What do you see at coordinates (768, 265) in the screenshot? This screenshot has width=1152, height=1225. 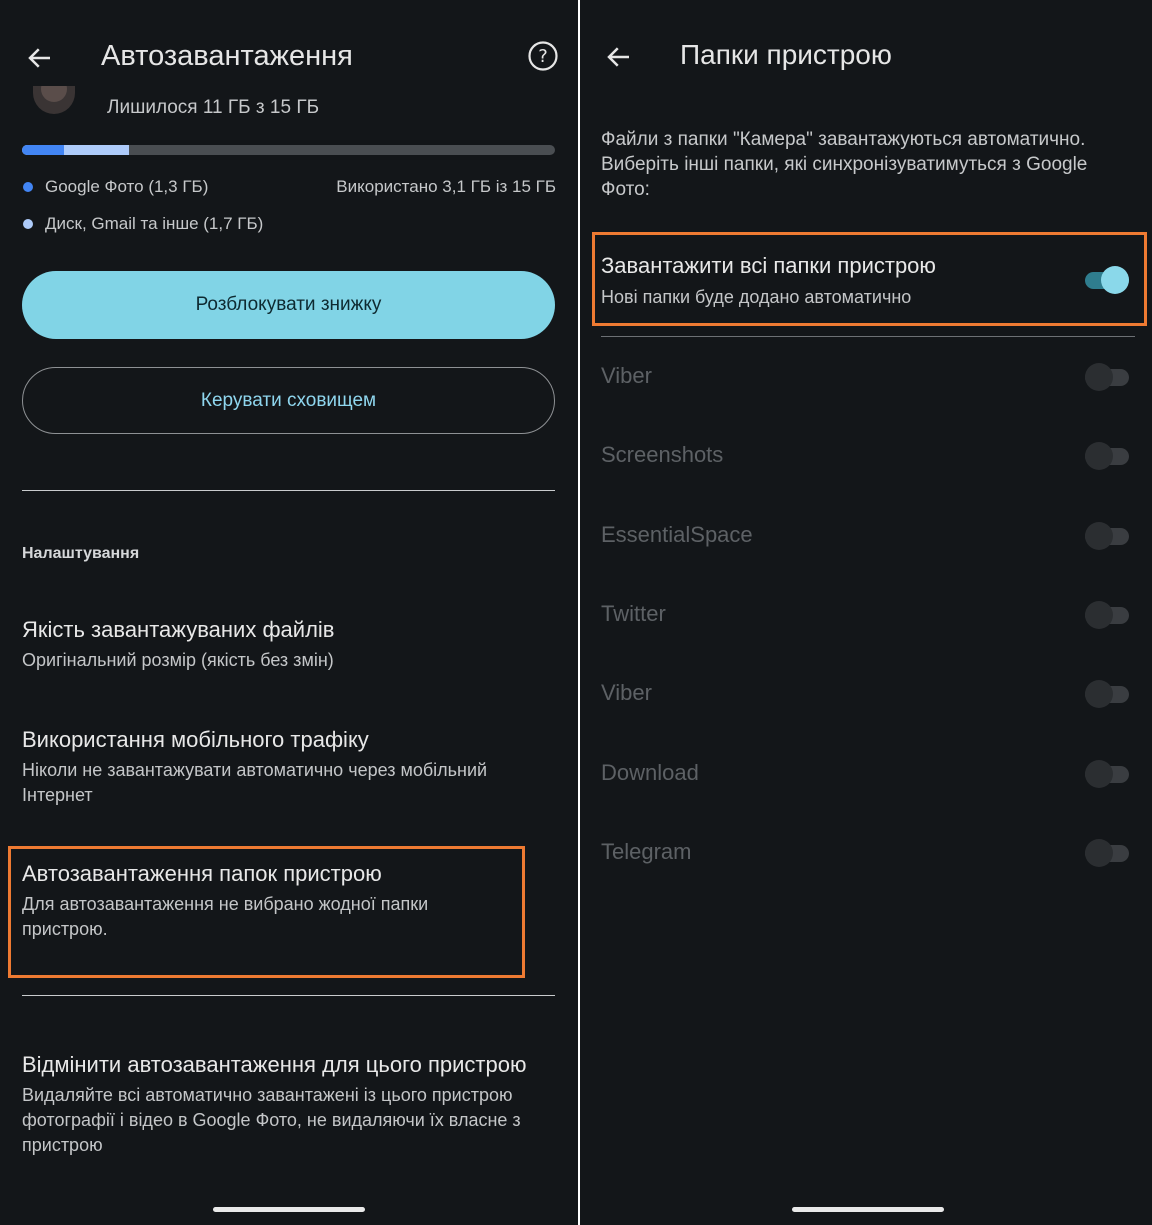 I see `upload-all-title: Завантажити всі папки пристрою` at bounding box center [768, 265].